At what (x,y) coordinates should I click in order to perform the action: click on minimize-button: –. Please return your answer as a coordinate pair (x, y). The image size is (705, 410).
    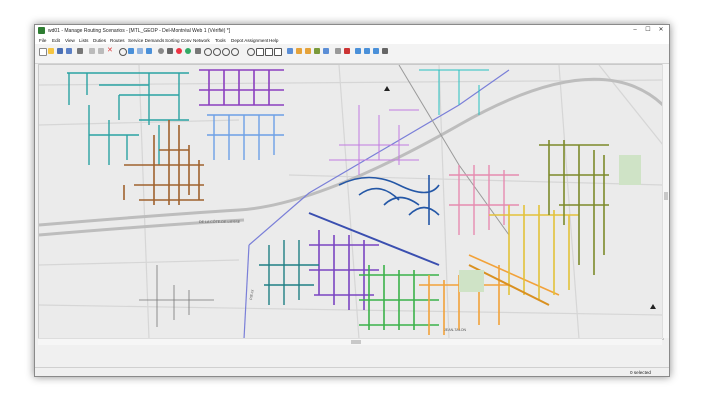
    Looking at the image, I should click on (635, 30).